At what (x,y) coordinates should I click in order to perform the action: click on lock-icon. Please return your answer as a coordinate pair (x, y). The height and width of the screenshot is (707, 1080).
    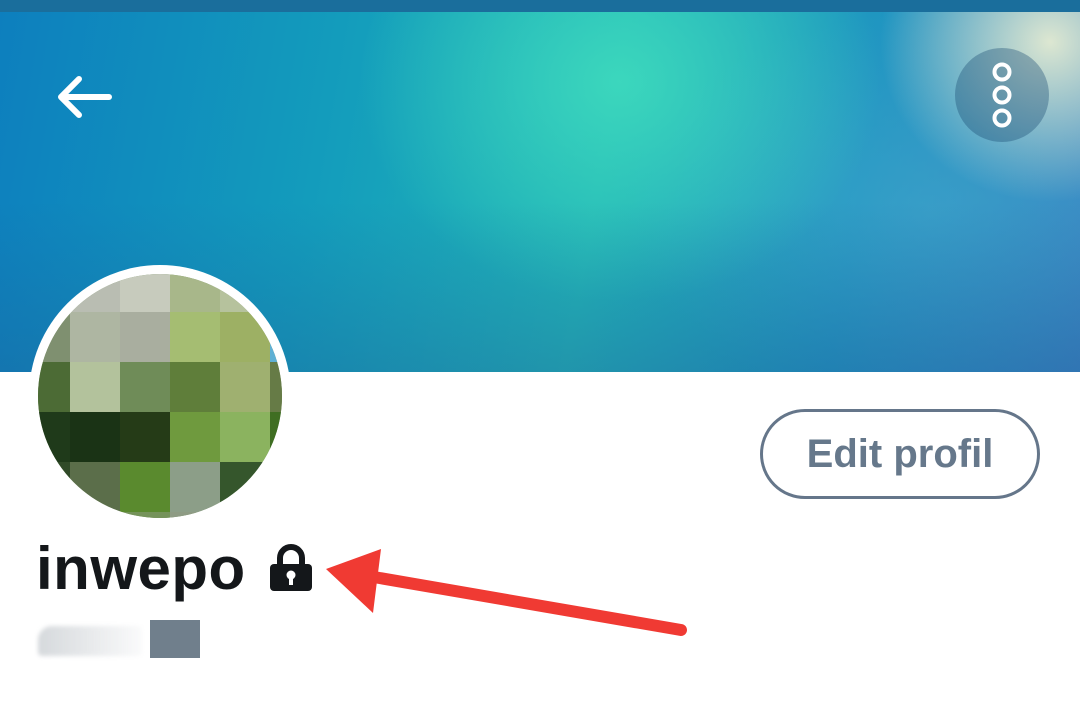
    Looking at the image, I should click on (290, 567).